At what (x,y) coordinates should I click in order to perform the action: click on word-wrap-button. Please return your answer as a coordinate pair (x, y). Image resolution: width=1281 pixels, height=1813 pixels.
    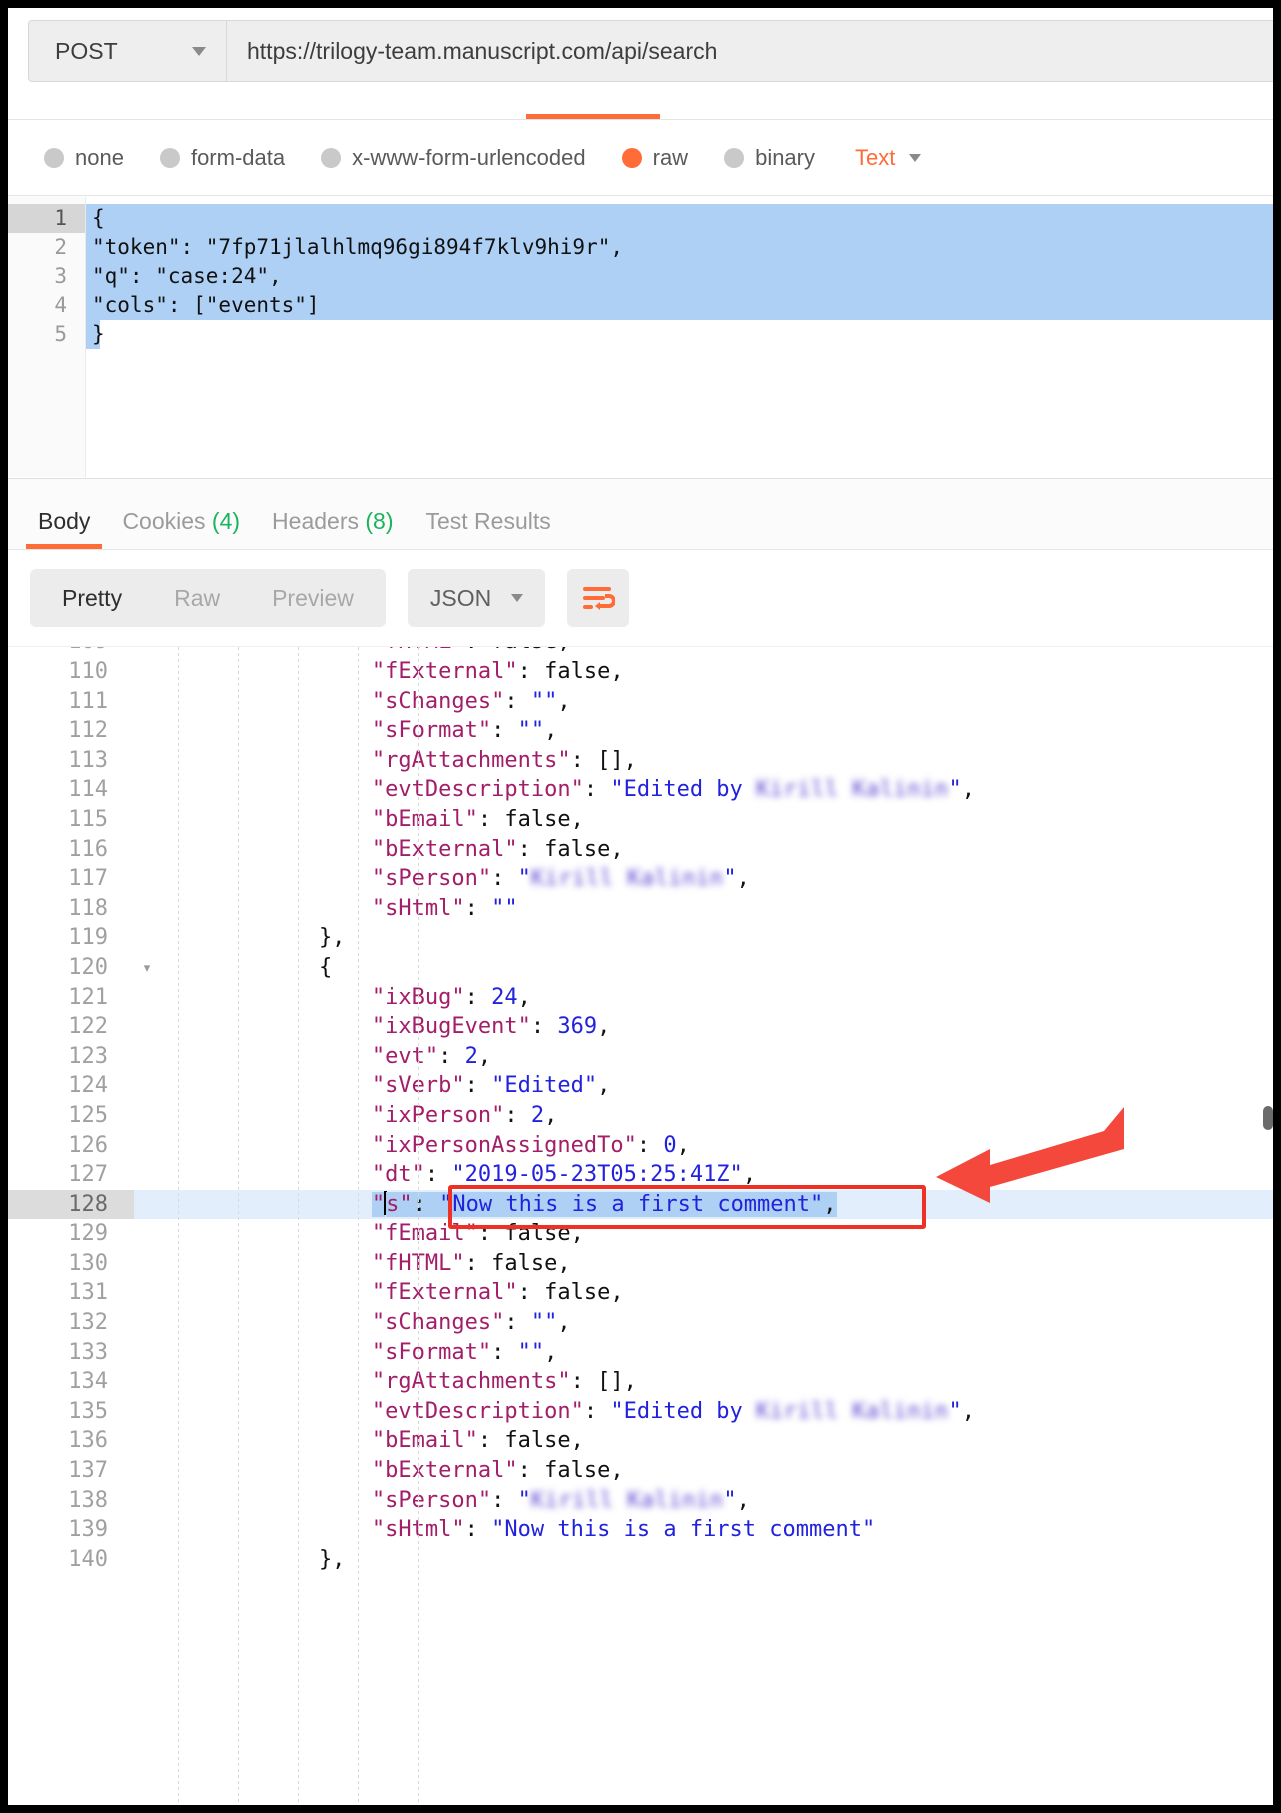
    Looking at the image, I should click on (598, 598).